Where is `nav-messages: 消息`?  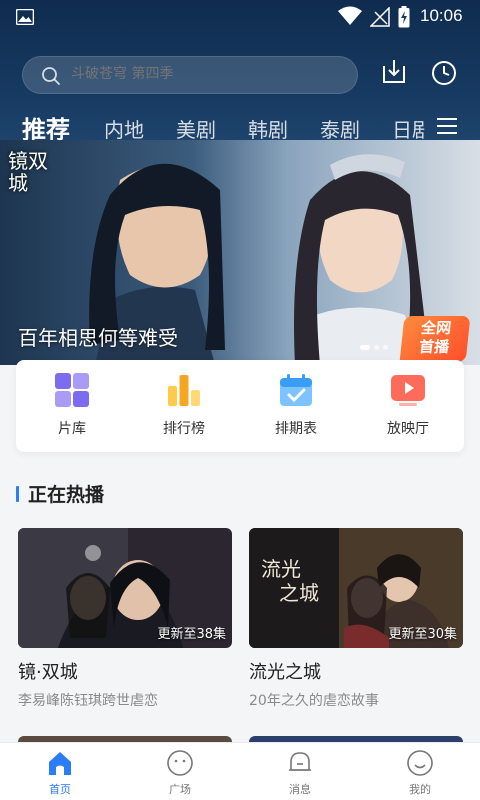
nav-messages: 消息 is located at coordinates (300, 771).